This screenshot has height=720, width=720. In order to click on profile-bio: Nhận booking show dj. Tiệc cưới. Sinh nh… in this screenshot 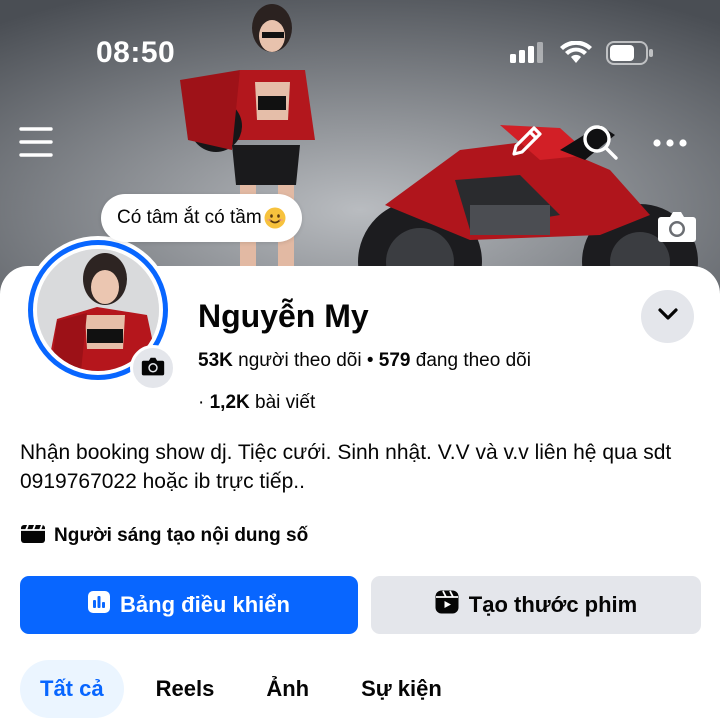, I will do `click(346, 467)`.